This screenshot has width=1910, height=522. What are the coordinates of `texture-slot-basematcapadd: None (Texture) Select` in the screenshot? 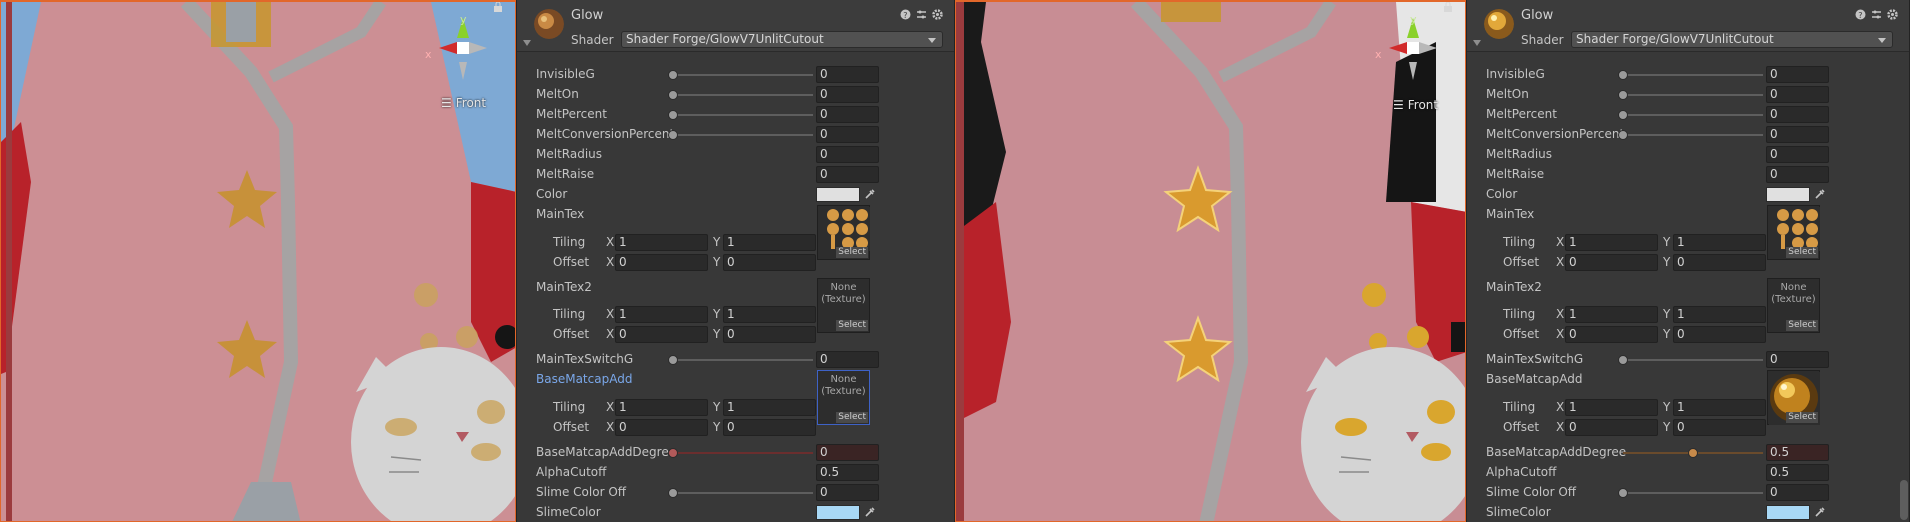 It's located at (843, 397).